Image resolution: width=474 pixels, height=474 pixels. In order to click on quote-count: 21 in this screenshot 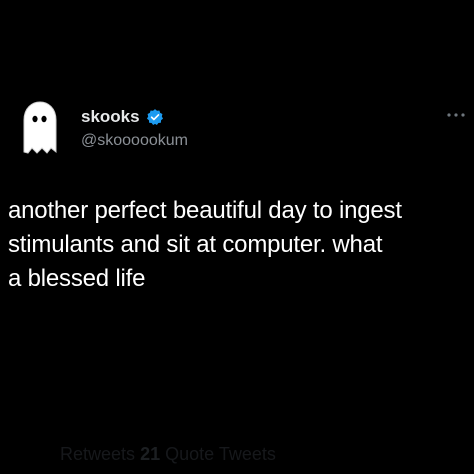, I will do `click(150, 454)`.